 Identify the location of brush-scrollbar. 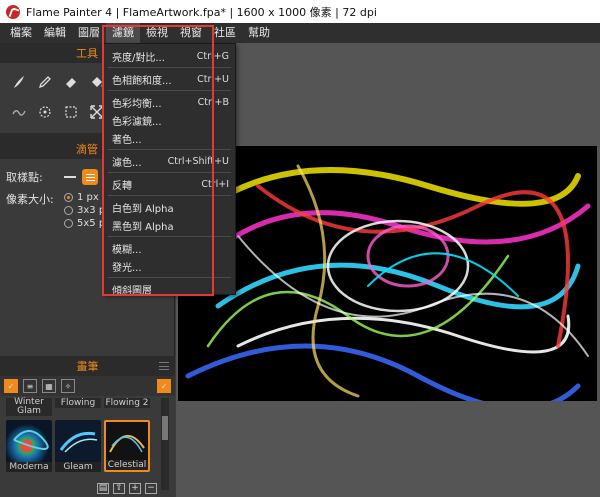
(165, 444).